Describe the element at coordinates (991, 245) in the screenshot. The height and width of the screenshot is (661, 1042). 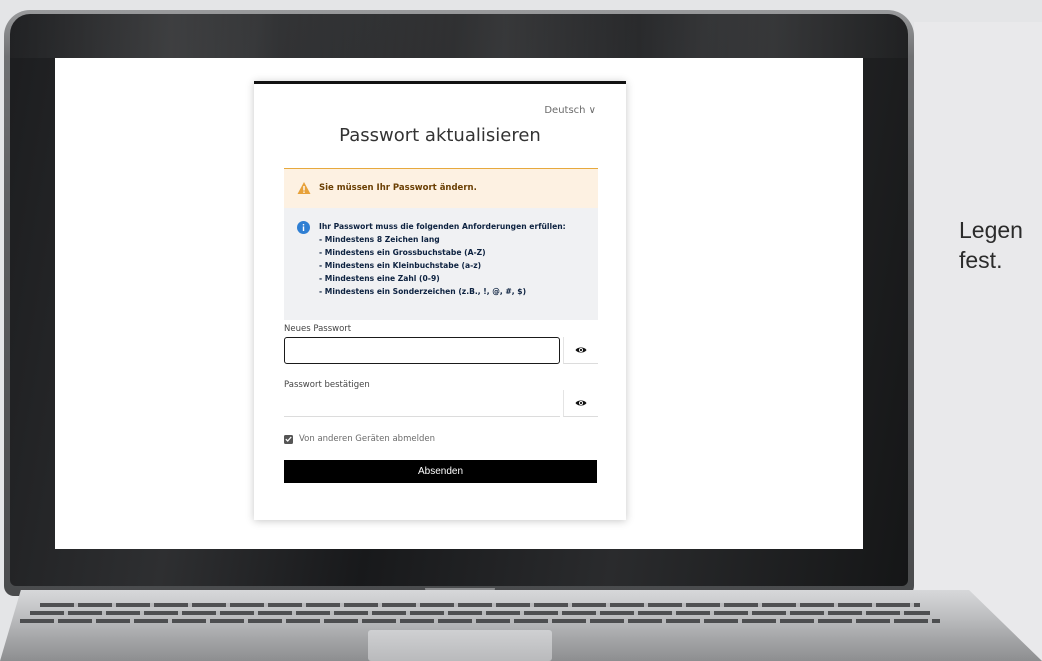
I see `side-panel-text: Legen fest.` at that location.